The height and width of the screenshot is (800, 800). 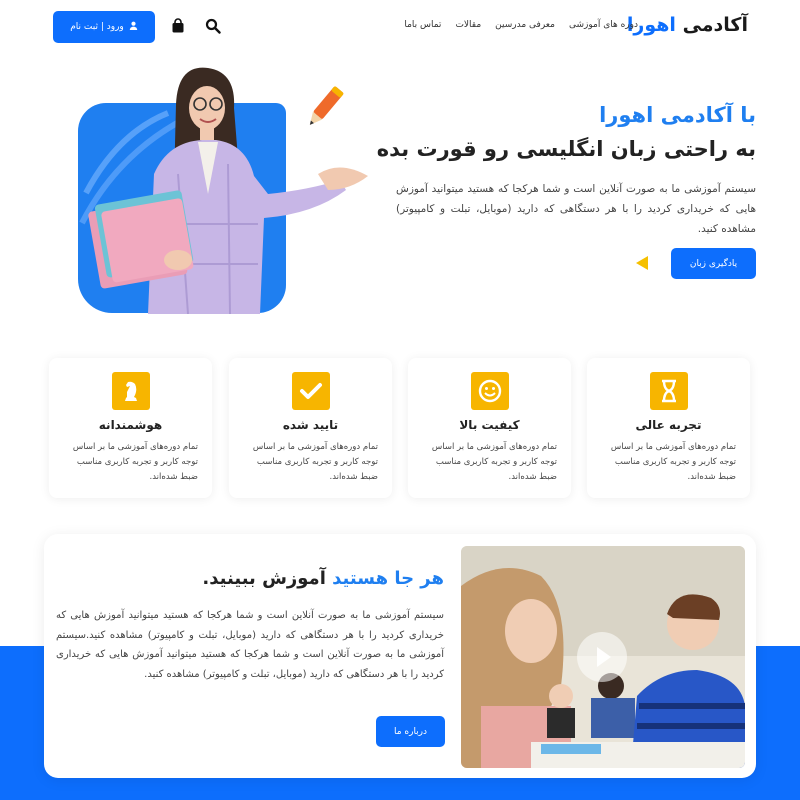 I want to click on check-icon, so click(x=310, y=391).